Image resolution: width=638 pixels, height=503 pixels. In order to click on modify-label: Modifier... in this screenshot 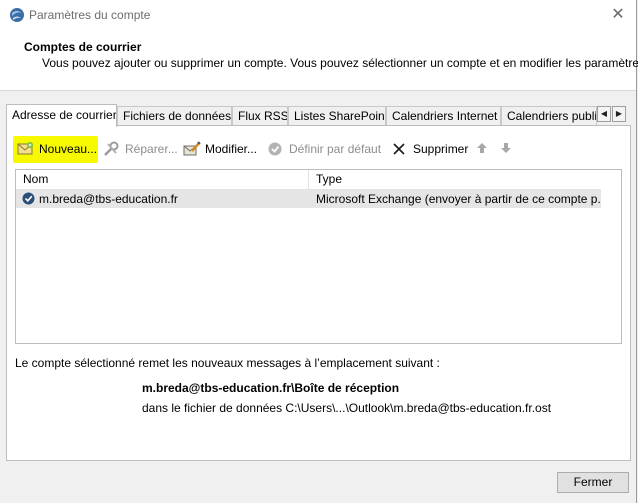, I will do `click(231, 149)`.